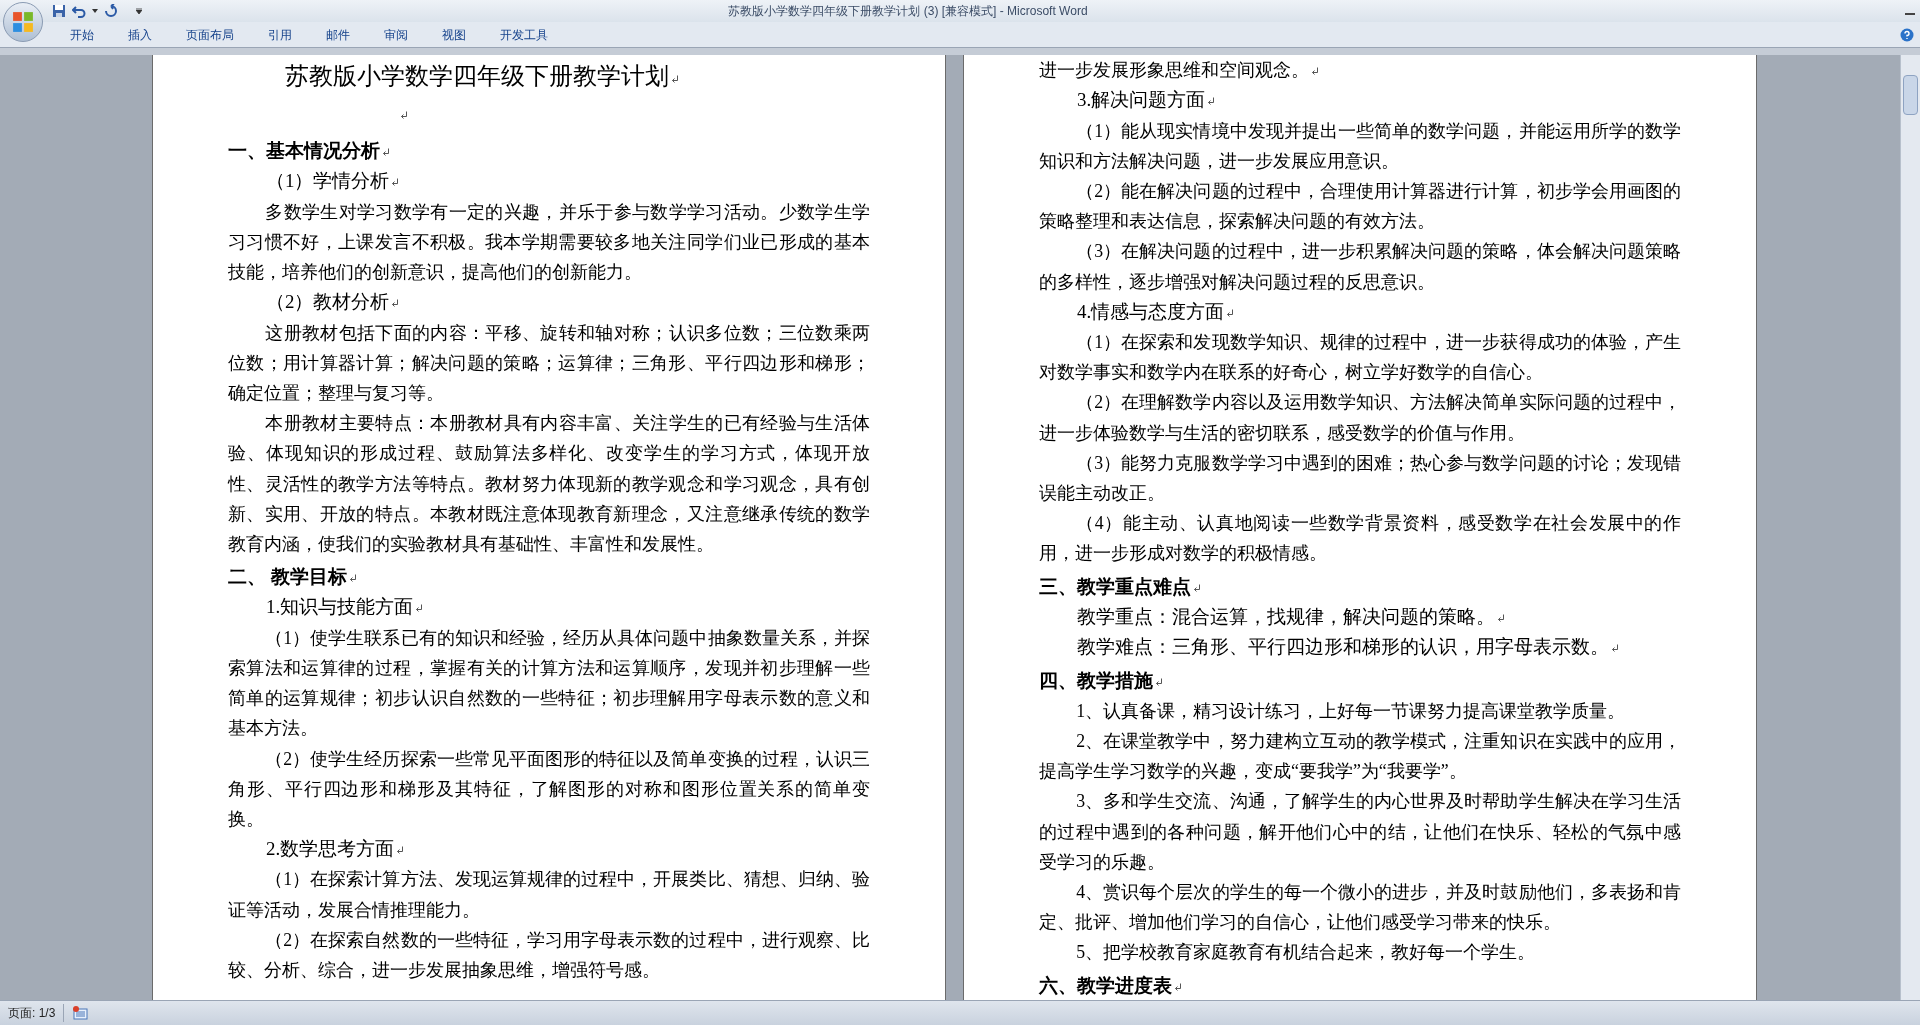 The image size is (1920, 1025). What do you see at coordinates (477, 76) in the screenshot?
I see `document-title: 苏教版小学数学四年级下册教学计划` at bounding box center [477, 76].